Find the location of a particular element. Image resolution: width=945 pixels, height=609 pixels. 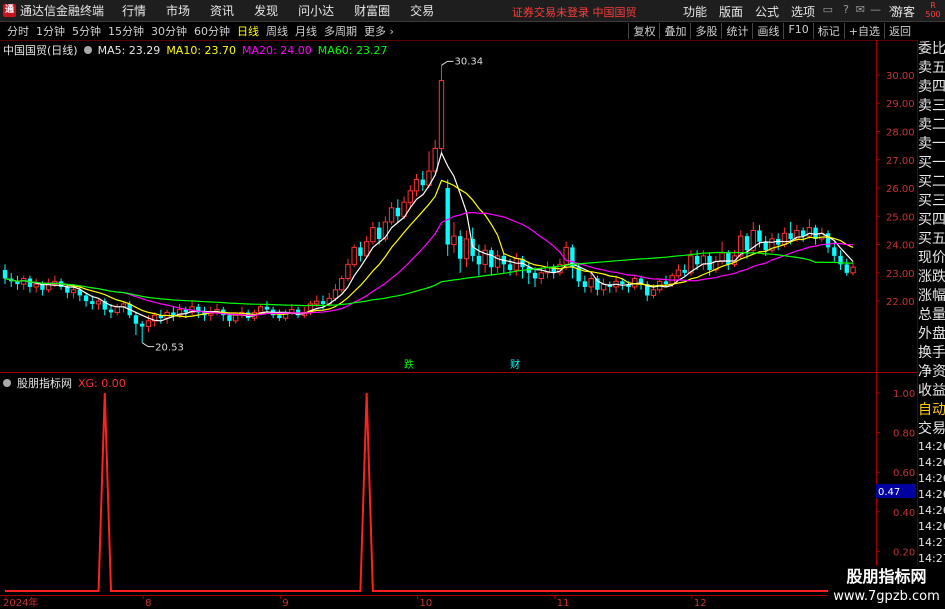

mark-finance-label: 财 is located at coordinates (515, 364).